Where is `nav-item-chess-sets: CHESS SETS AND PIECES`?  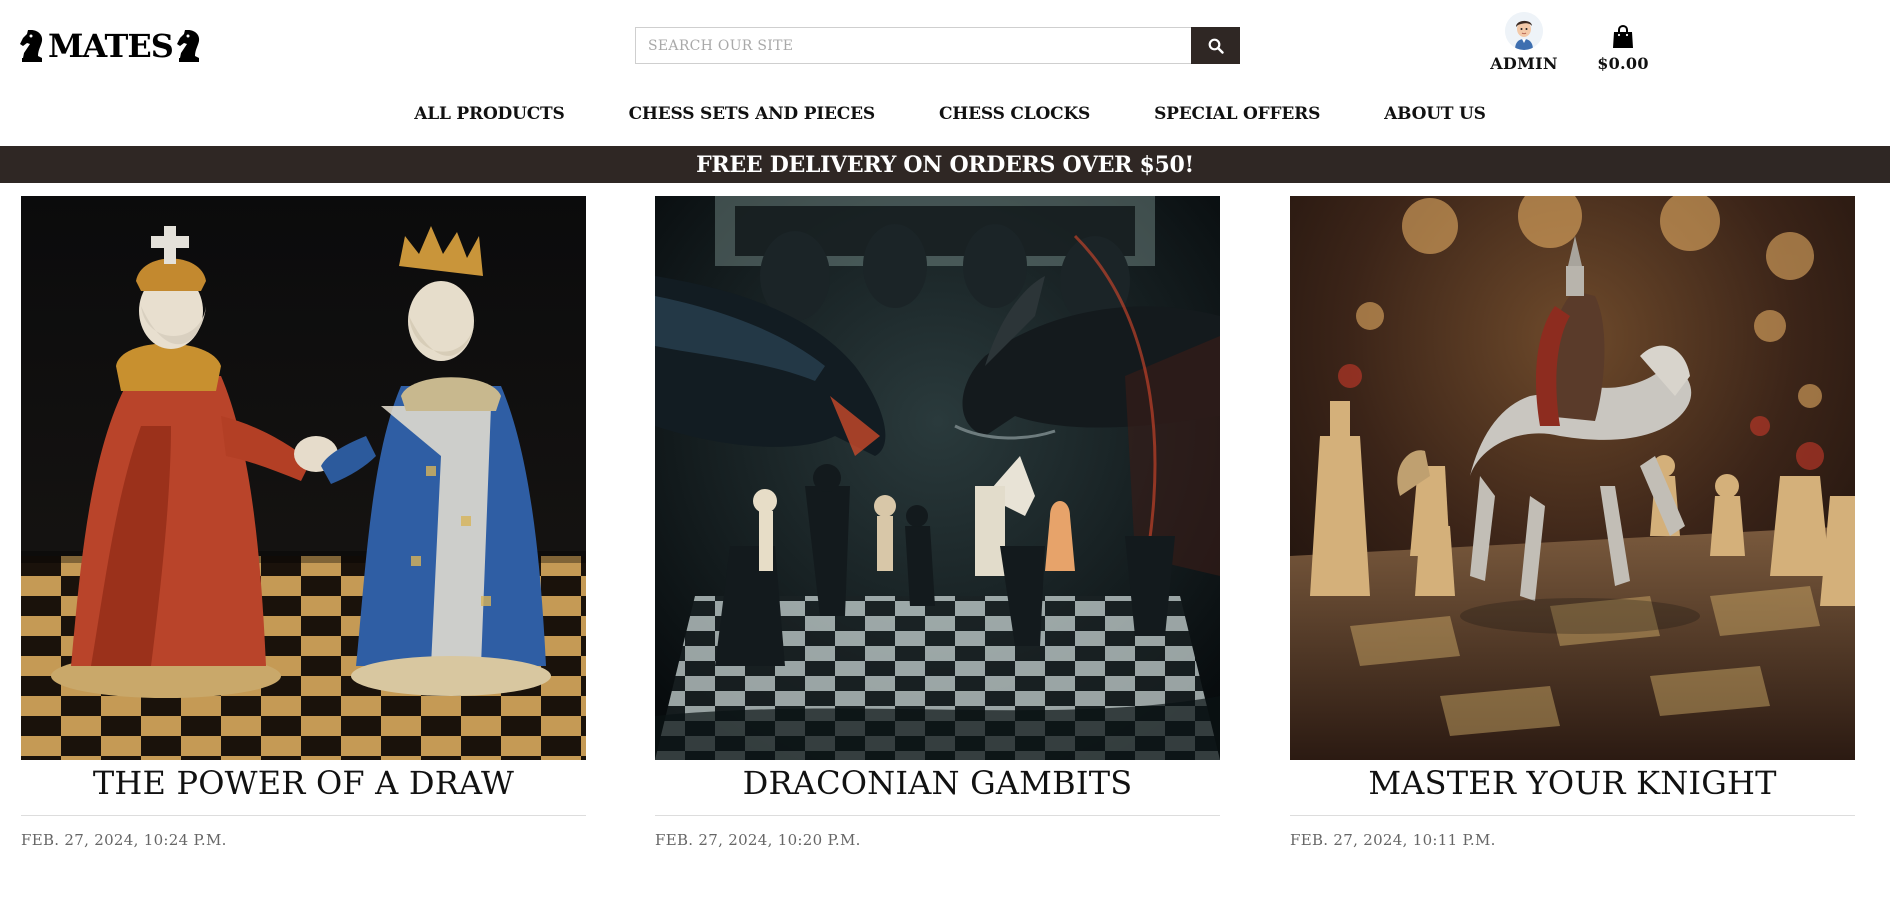 nav-item-chess-sets: CHESS SETS AND PIECES is located at coordinates (752, 116).